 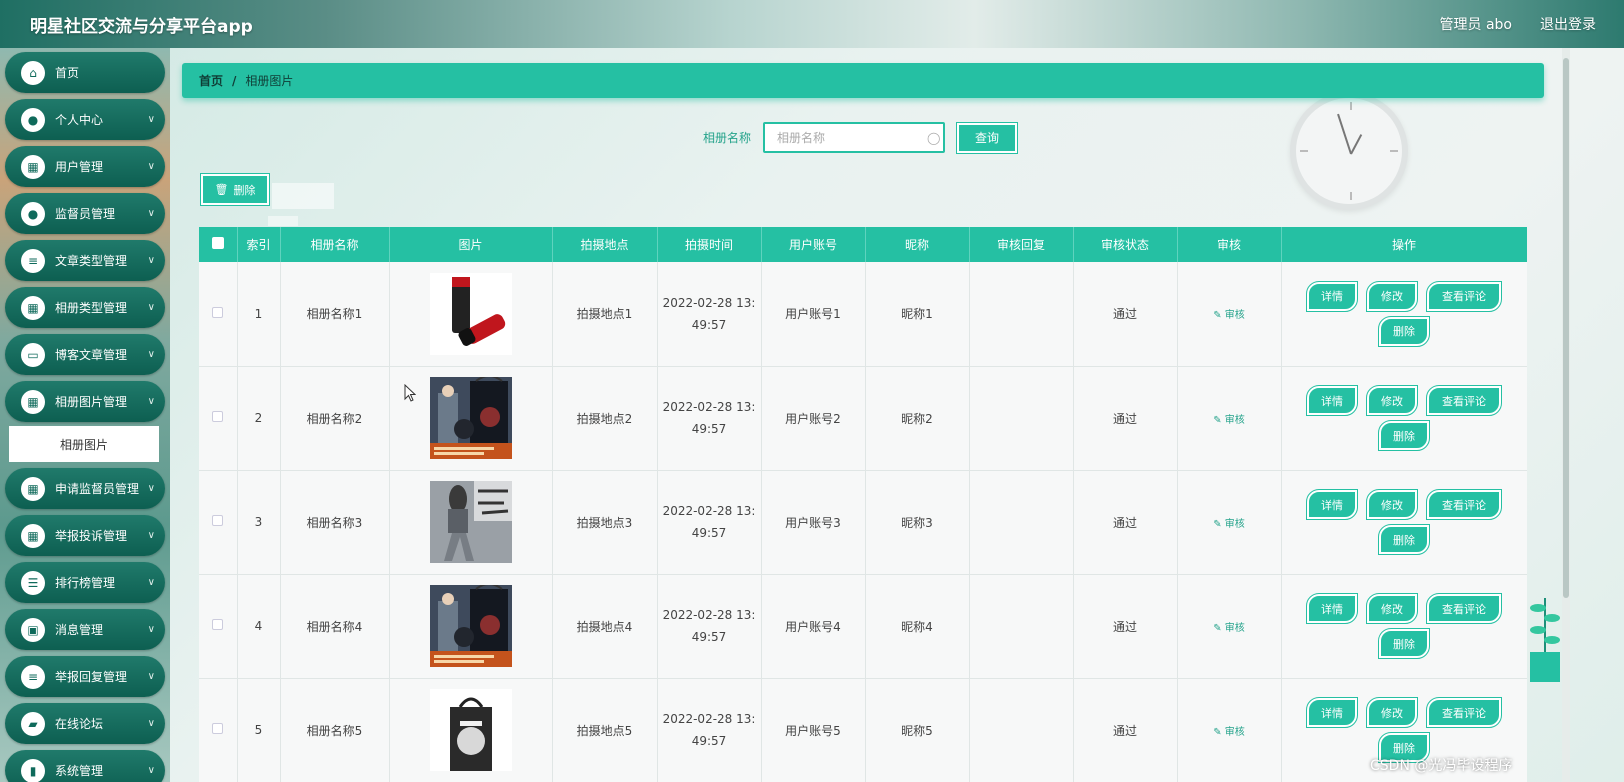 I want to click on logout-link: 退出登录, so click(x=1568, y=24).